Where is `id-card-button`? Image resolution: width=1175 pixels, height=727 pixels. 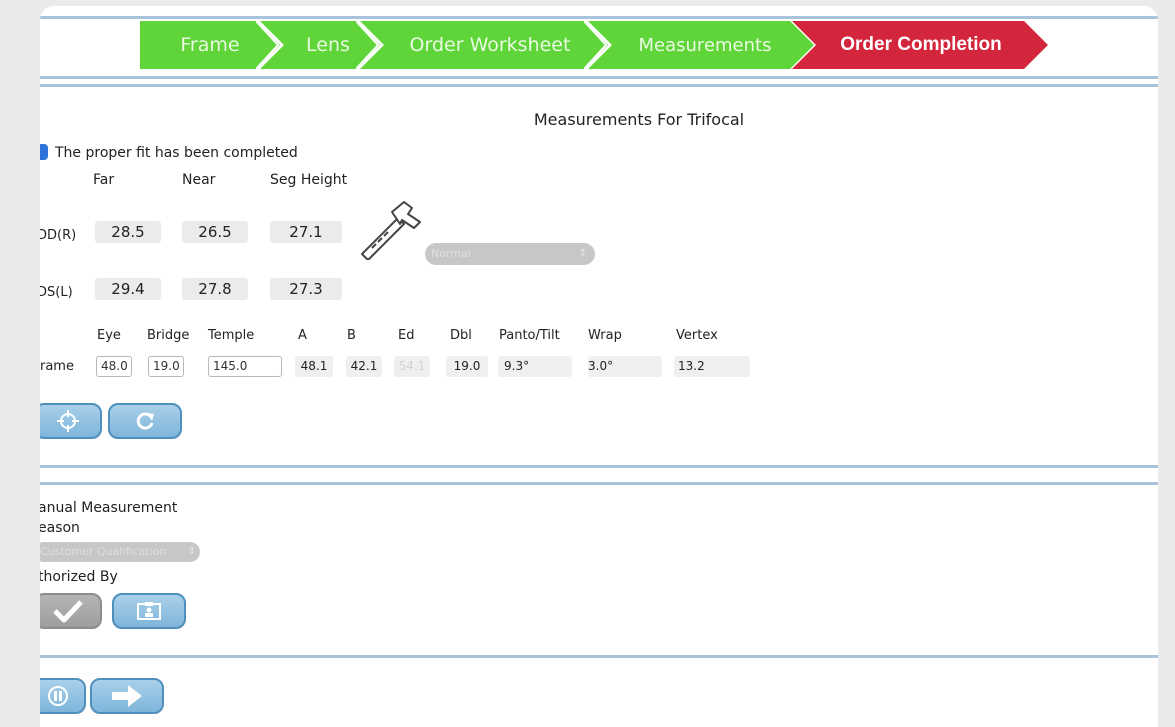 id-card-button is located at coordinates (149, 611).